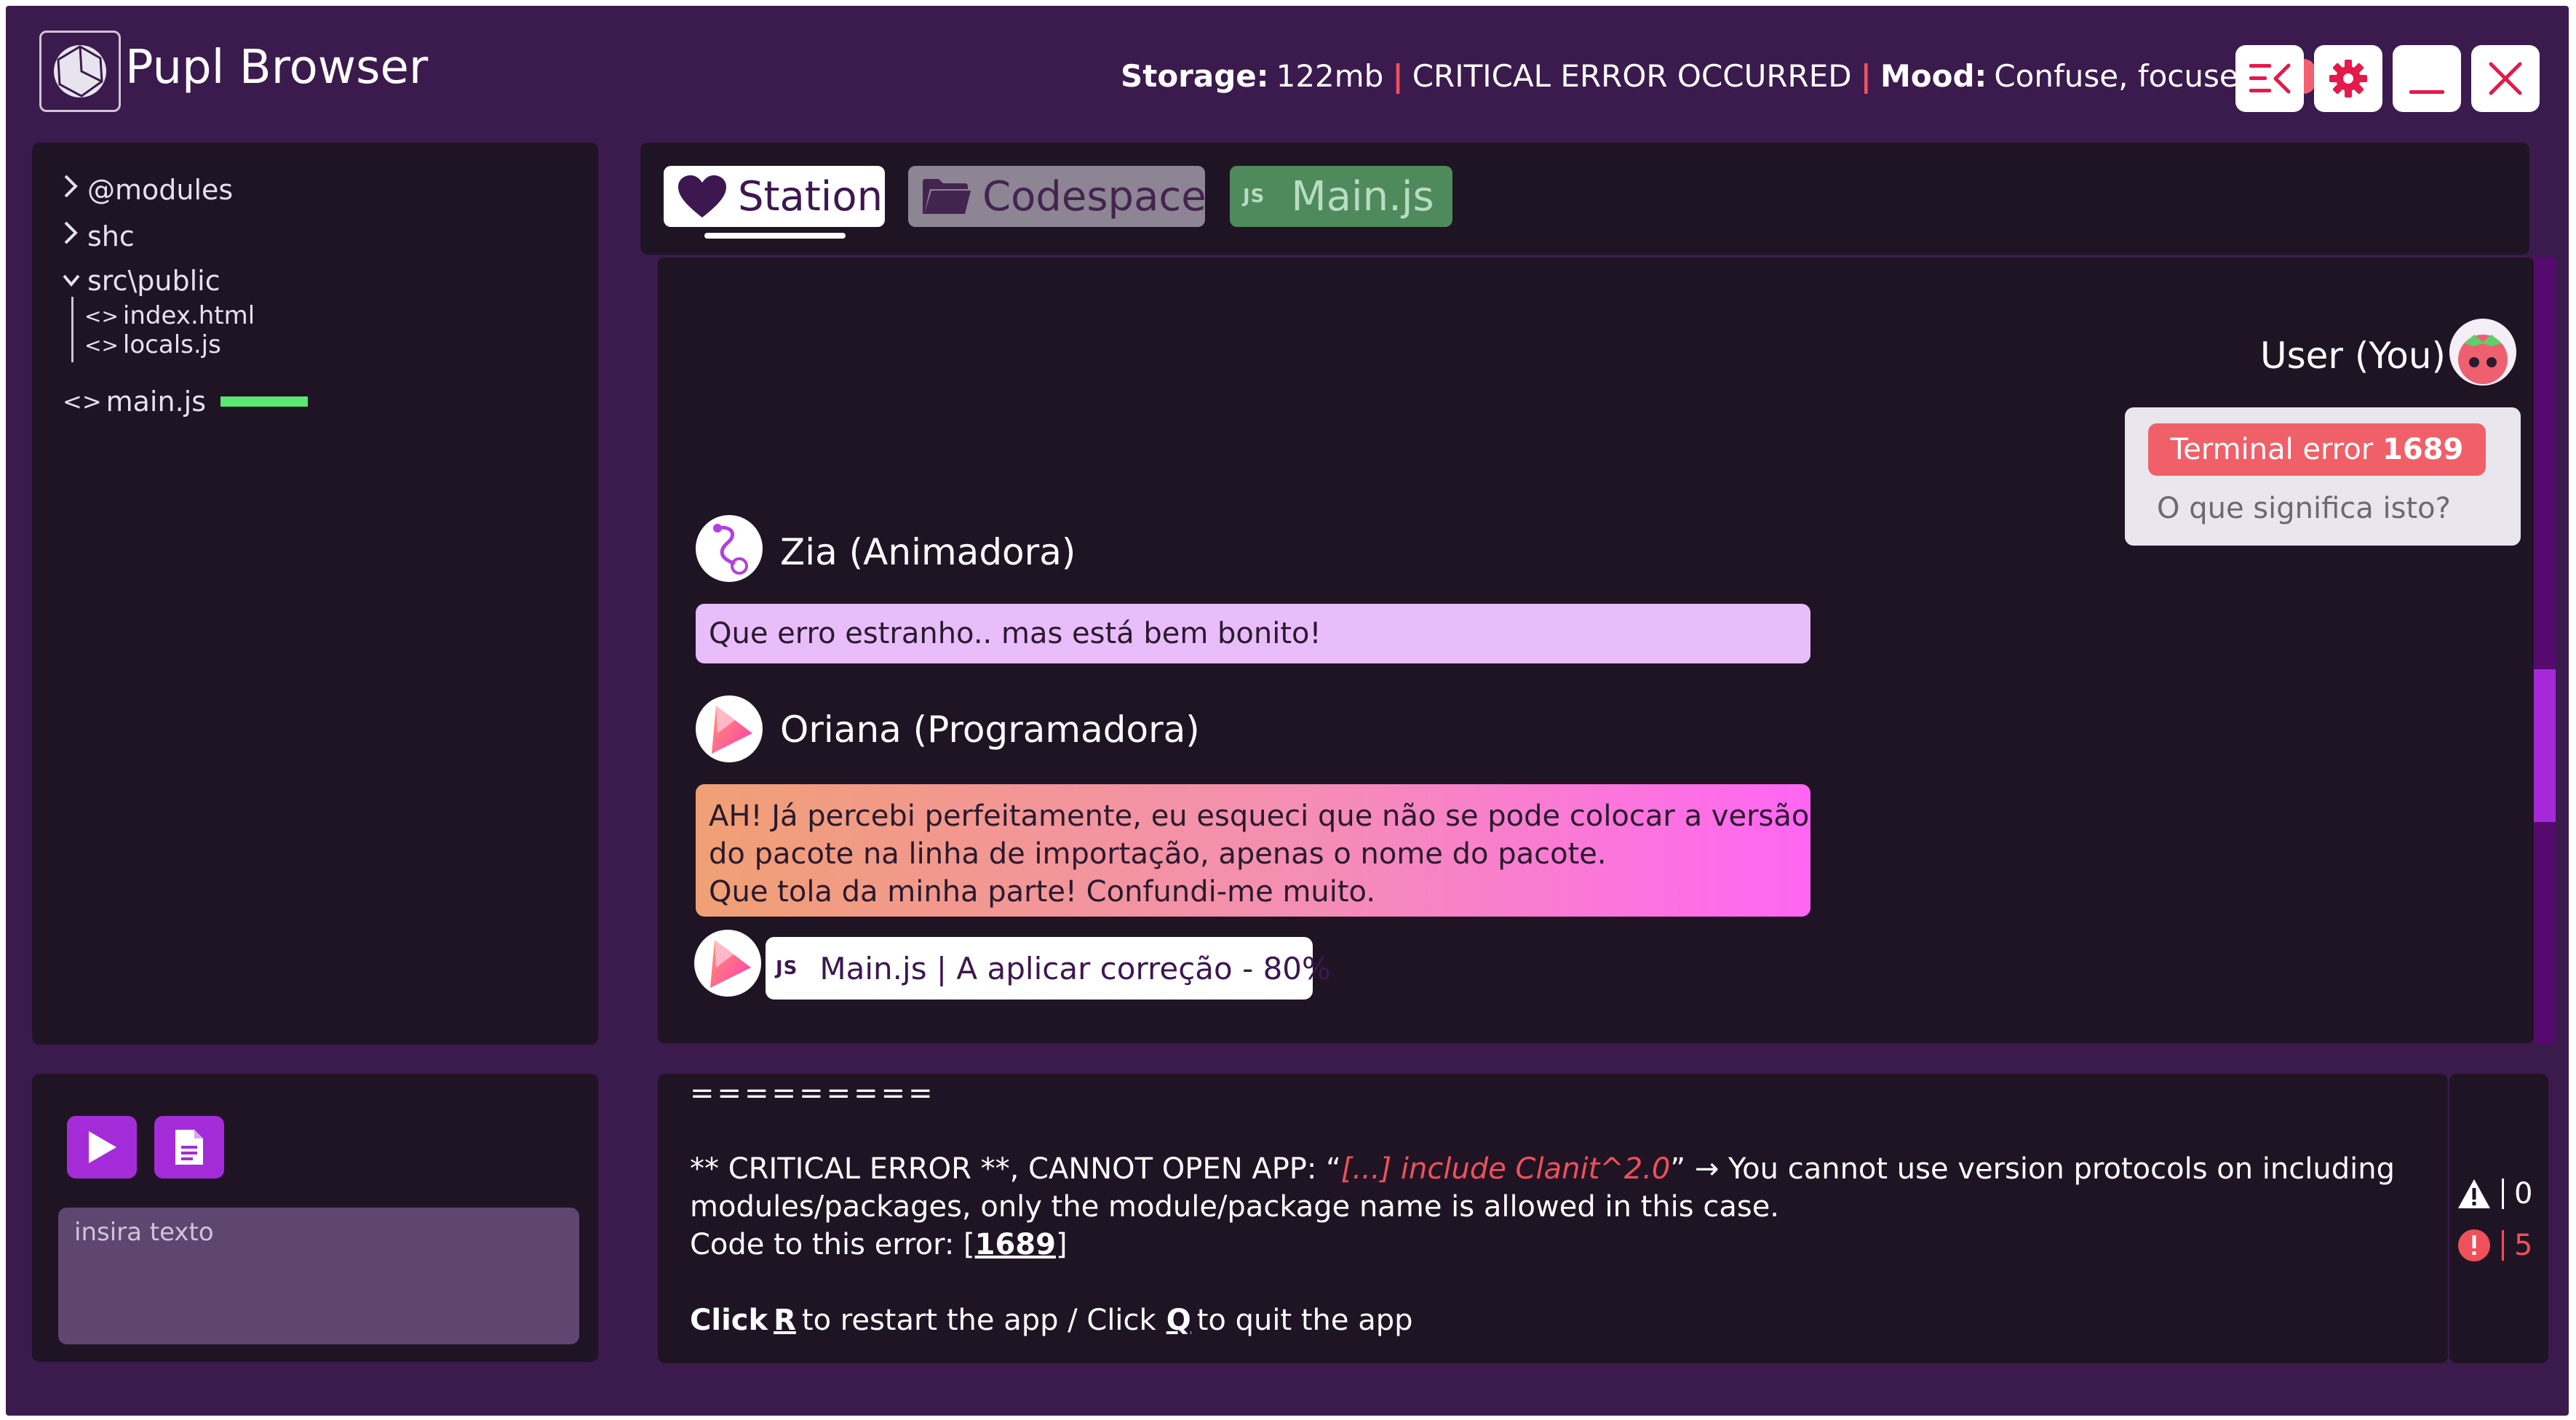 The image size is (2576, 1420). I want to click on terminal-error-prefix: ** CRITICAL ERROR **, CANNOT OPEN APP: “, so click(1015, 1169).